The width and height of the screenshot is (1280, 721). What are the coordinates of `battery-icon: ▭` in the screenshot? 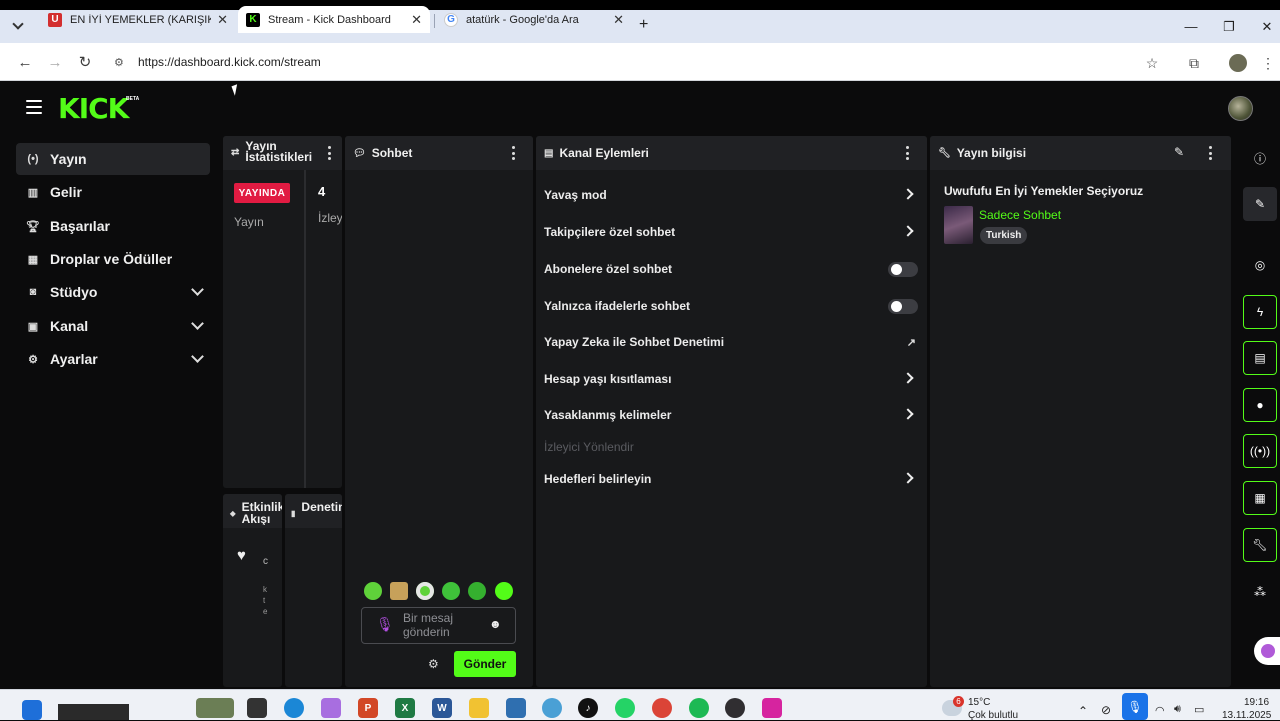 It's located at (1199, 709).